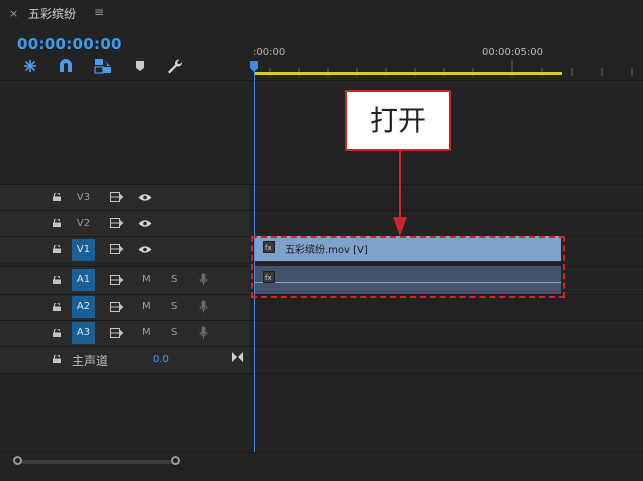 The width and height of the screenshot is (643, 481). I want to click on close-icon: ×, so click(13, 13).